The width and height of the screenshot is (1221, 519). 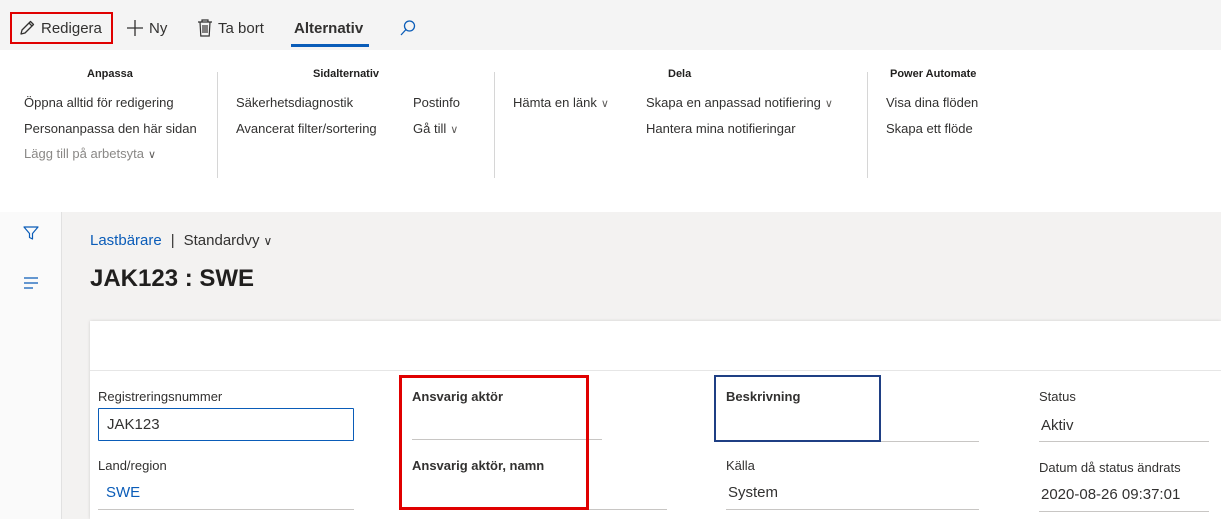 I want to click on search-button, so click(x=408, y=28).